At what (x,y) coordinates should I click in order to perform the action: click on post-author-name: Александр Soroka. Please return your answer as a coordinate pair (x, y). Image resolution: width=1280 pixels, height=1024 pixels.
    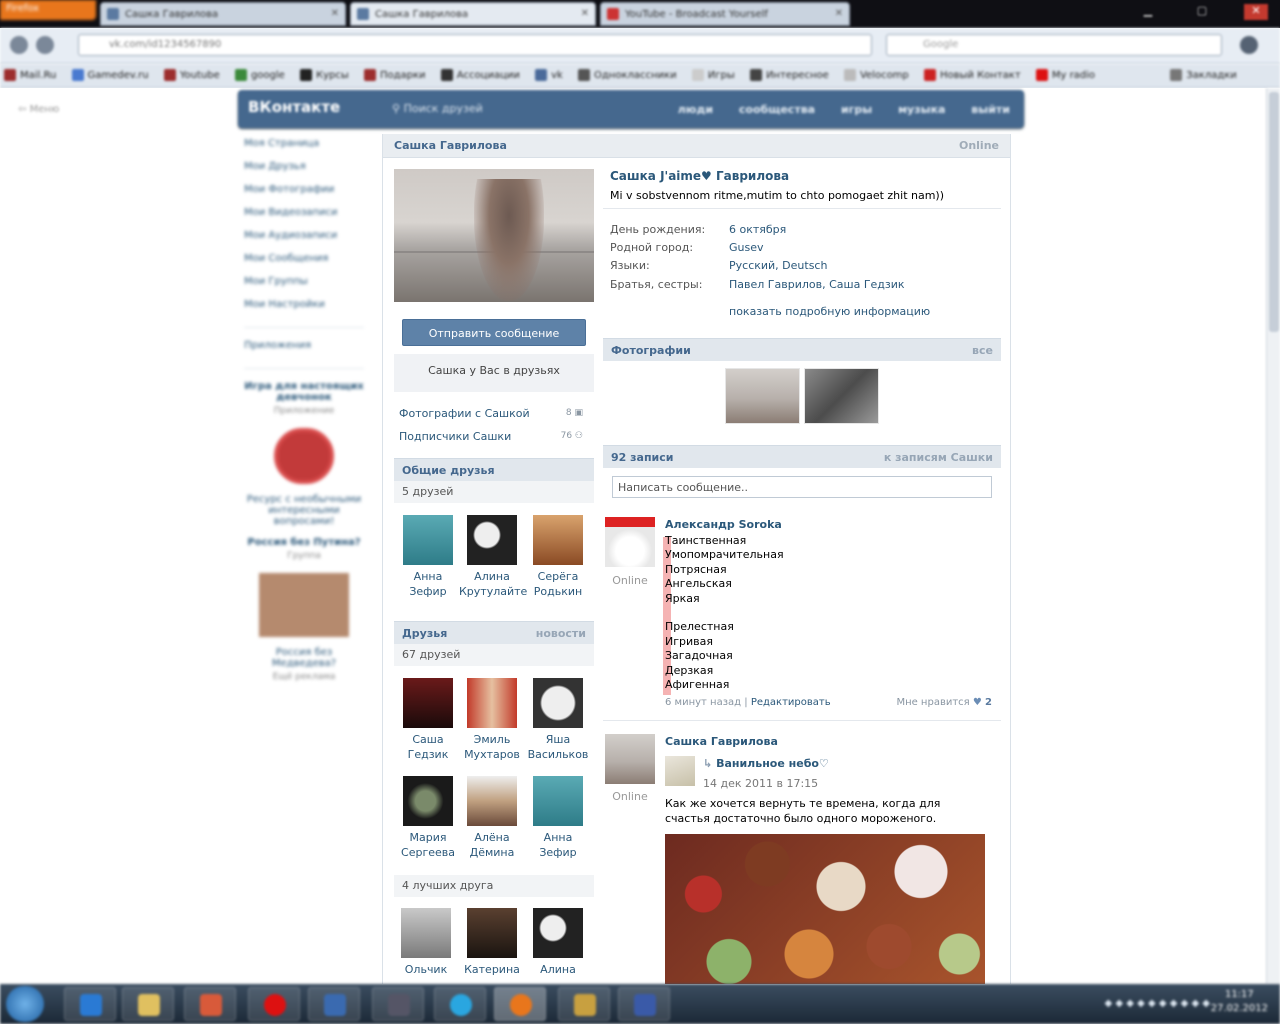
    Looking at the image, I should click on (723, 524).